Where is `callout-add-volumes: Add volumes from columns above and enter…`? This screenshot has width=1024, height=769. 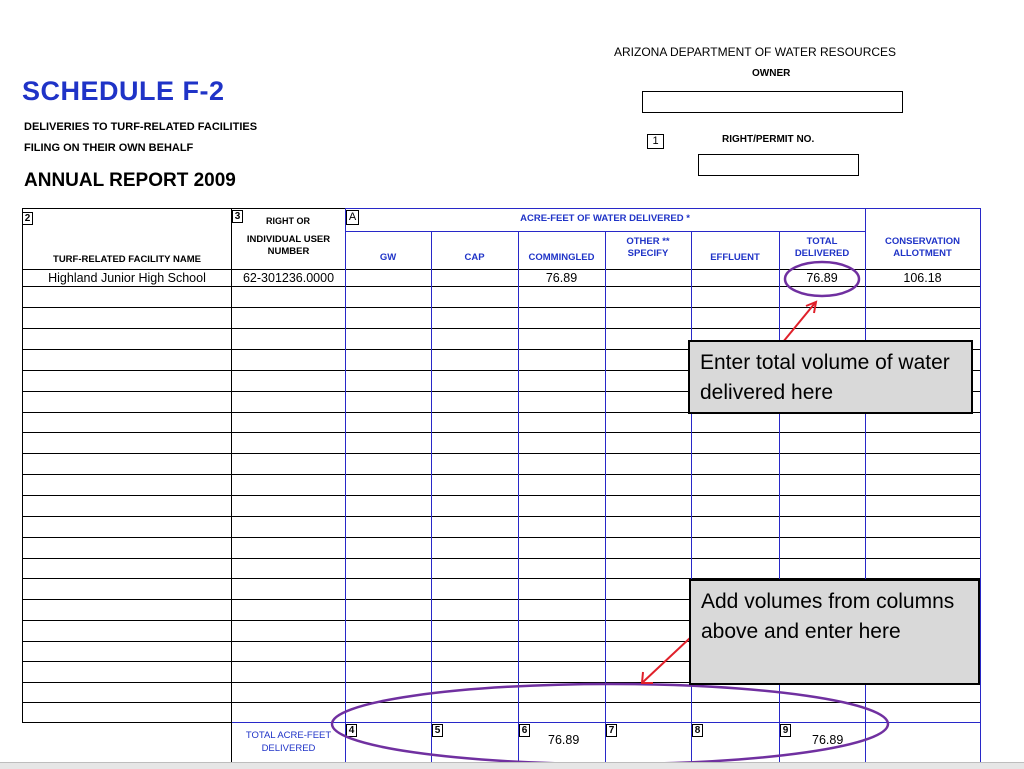 callout-add-volumes: Add volumes from columns above and enter… is located at coordinates (834, 632).